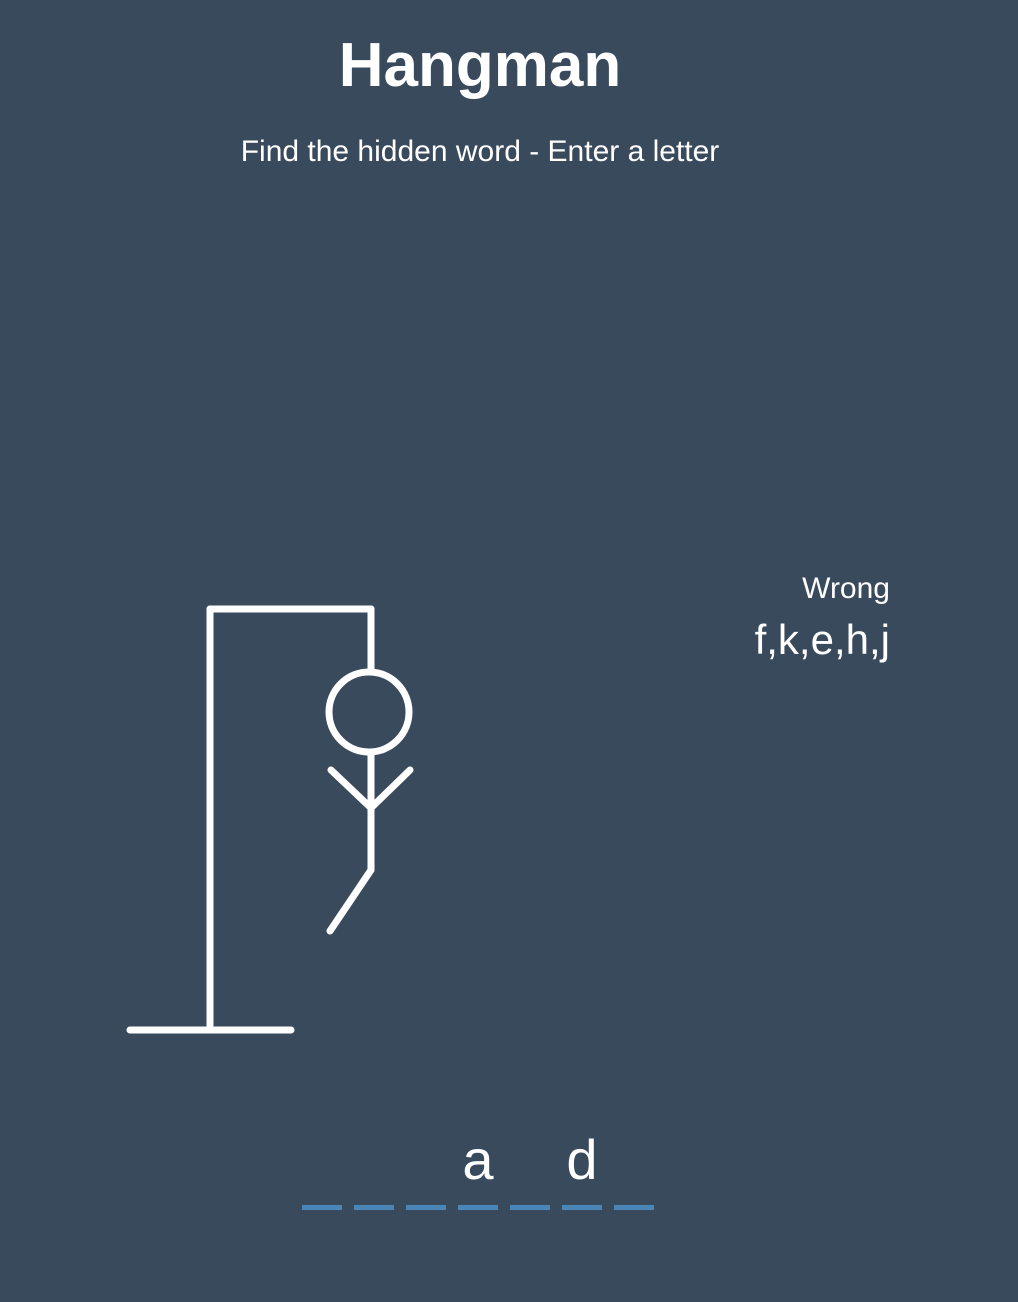 Image resolution: width=1018 pixels, height=1302 pixels. I want to click on wrong-letters: f,k,e,h,j, so click(822, 639).